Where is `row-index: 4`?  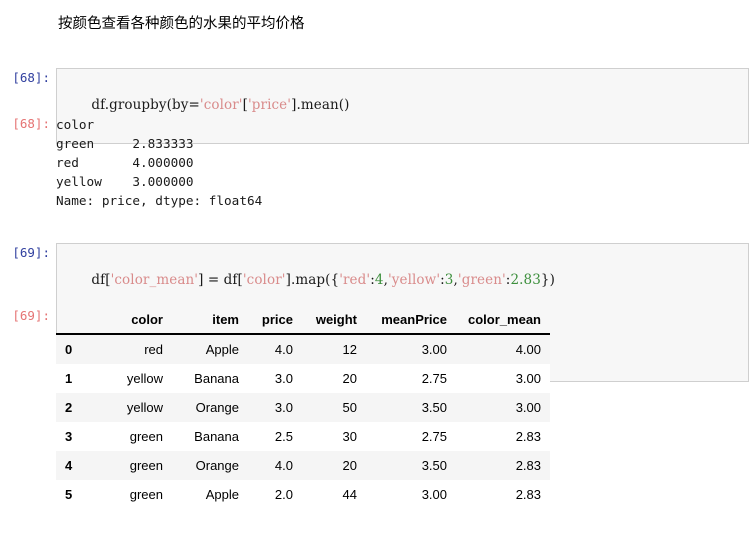 row-index: 4 is located at coordinates (69, 465).